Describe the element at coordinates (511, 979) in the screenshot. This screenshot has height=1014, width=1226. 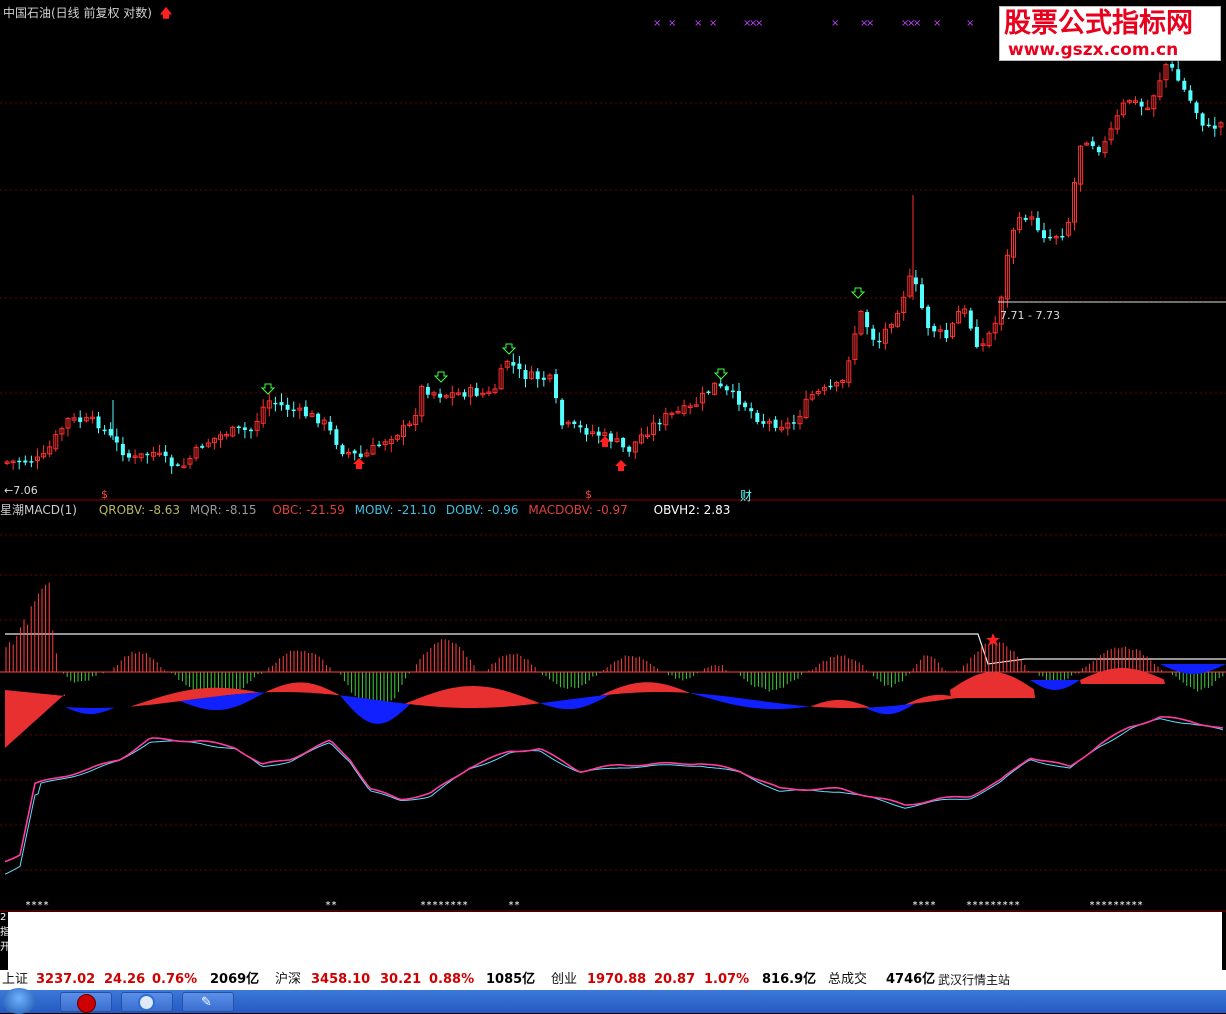
I see `hs-amount: 1085亿` at that location.